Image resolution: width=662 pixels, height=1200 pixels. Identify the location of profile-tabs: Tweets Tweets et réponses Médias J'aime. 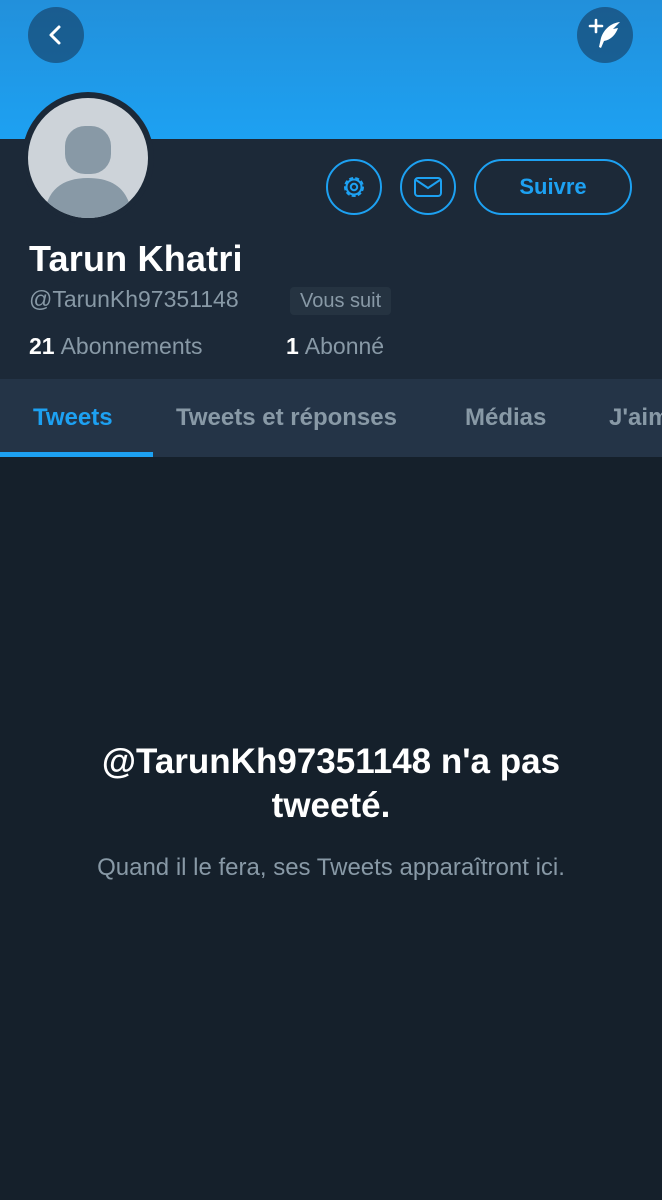
(331, 418).